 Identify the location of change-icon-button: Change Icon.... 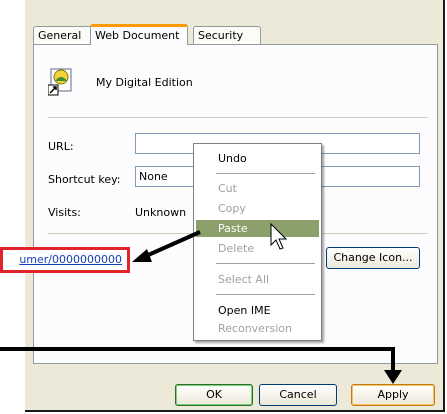
(373, 258).